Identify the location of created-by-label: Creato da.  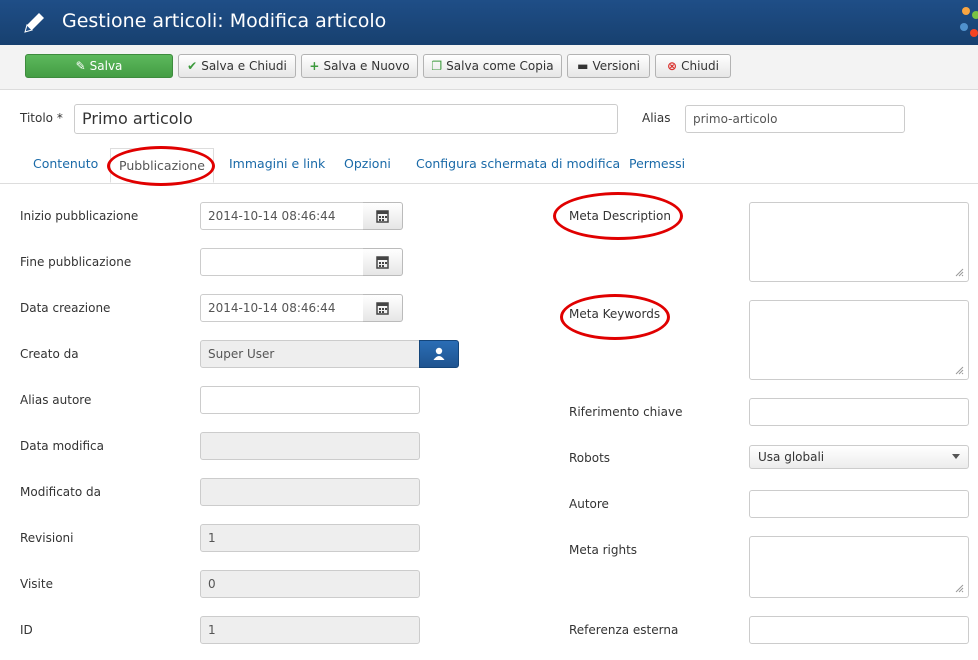
(49, 354).